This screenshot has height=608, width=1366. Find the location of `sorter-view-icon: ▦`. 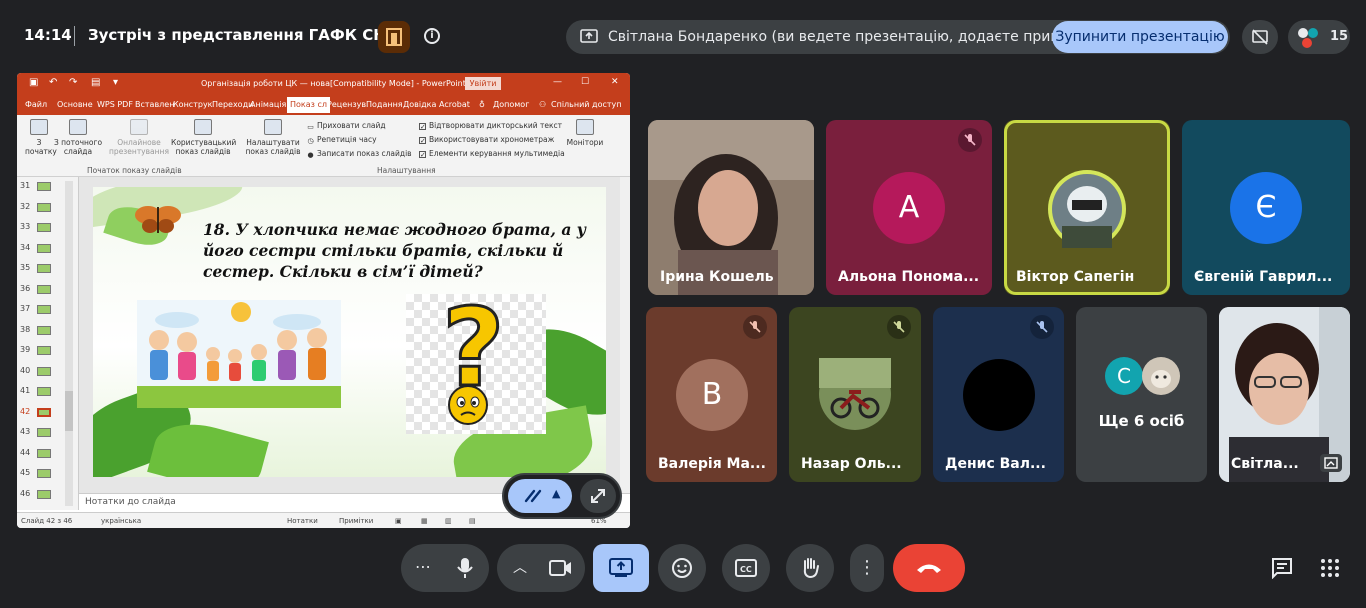

sorter-view-icon: ▦ is located at coordinates (424, 521).